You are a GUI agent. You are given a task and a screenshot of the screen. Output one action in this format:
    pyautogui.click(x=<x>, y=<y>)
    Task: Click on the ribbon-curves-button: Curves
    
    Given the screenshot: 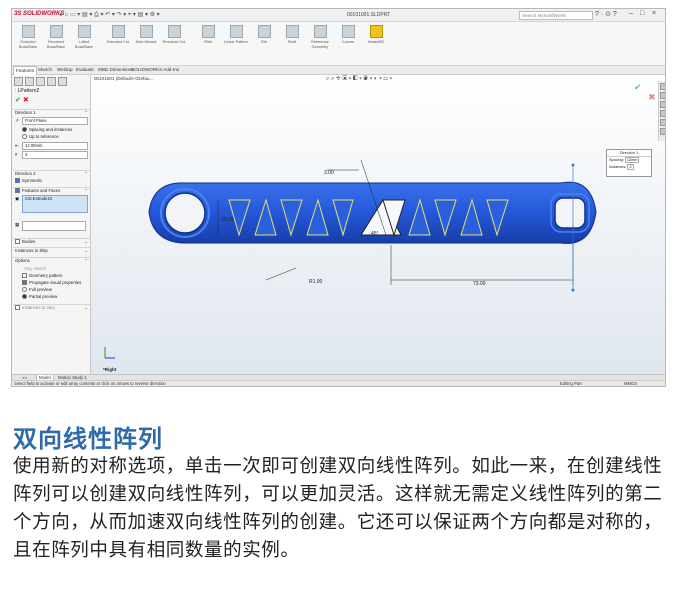 What is the action you would take?
    pyautogui.click(x=348, y=40)
    